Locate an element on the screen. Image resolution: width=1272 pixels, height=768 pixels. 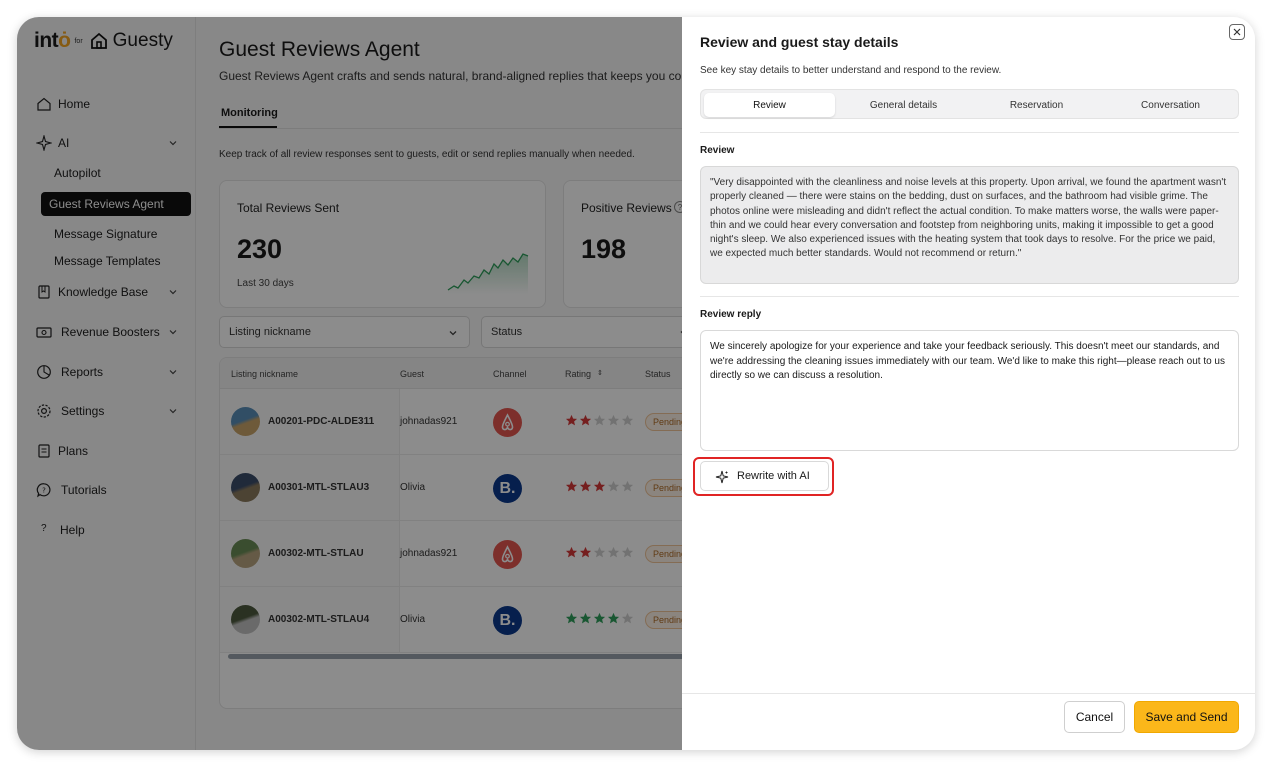
tab-review: Review is located at coordinates (769, 105).